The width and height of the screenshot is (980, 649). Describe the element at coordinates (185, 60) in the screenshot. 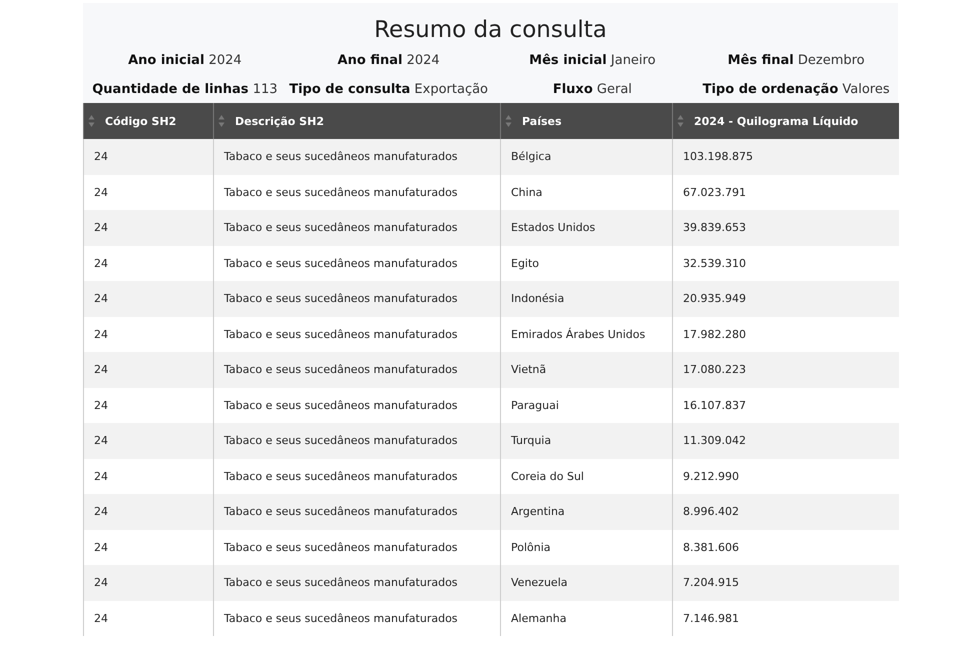

I see `summary-field: Ano inicial 2024` at that location.